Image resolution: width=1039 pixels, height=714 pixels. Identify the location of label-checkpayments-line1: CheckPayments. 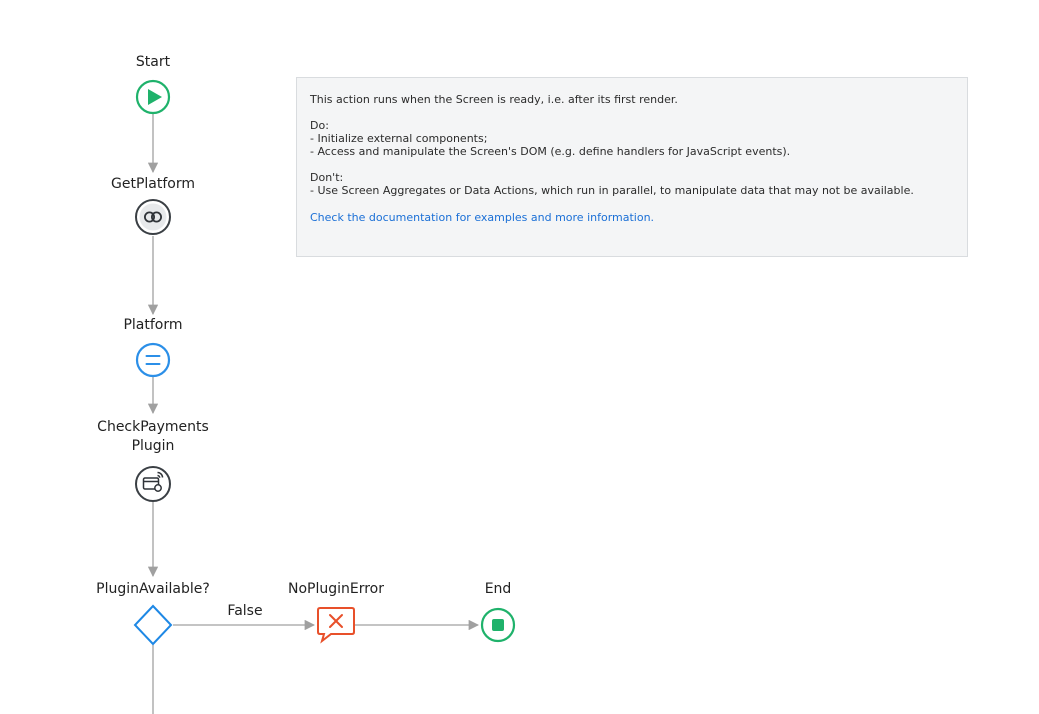
(153, 427).